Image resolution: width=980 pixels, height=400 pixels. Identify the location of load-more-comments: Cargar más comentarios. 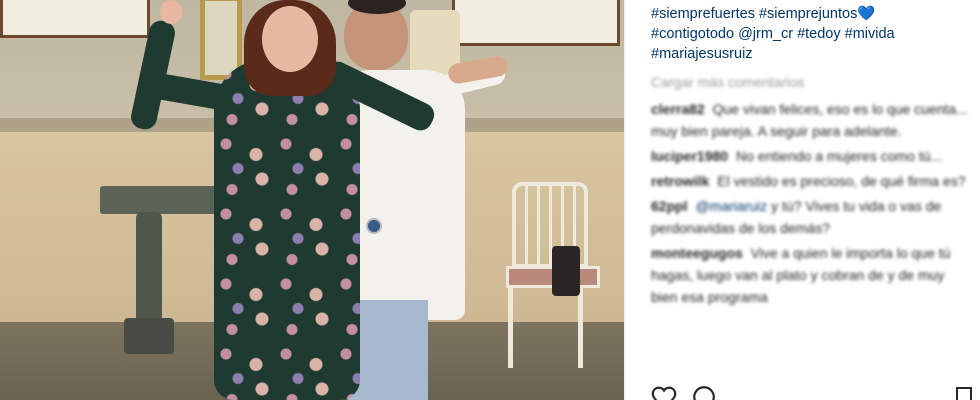
(727, 82).